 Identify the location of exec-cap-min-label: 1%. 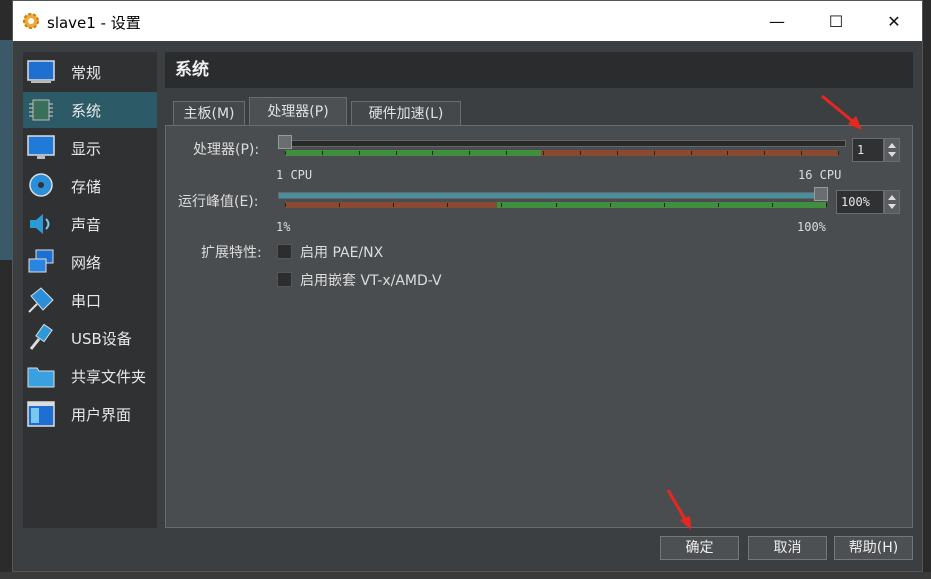
(283, 227).